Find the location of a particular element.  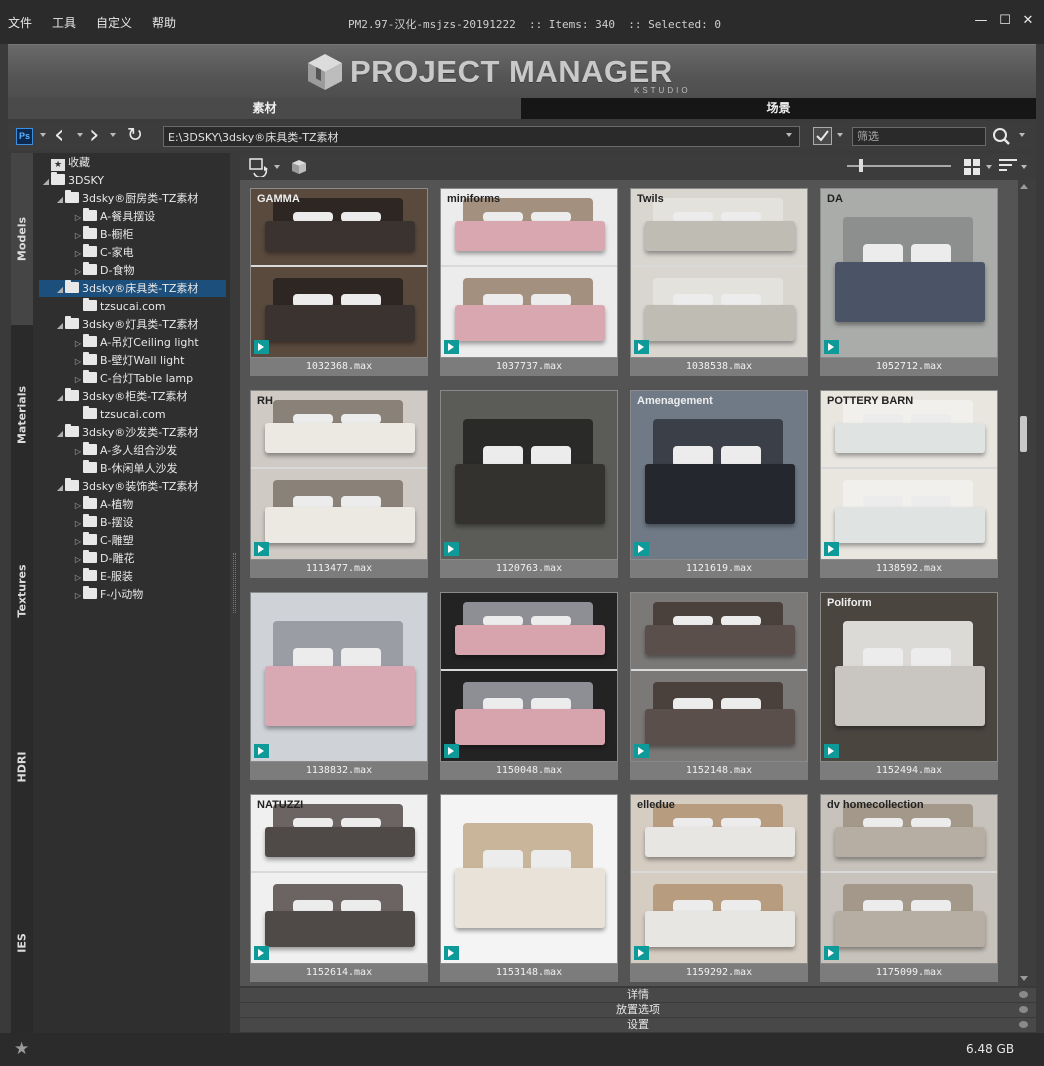

filter-options-icon is located at coordinates (822, 136).